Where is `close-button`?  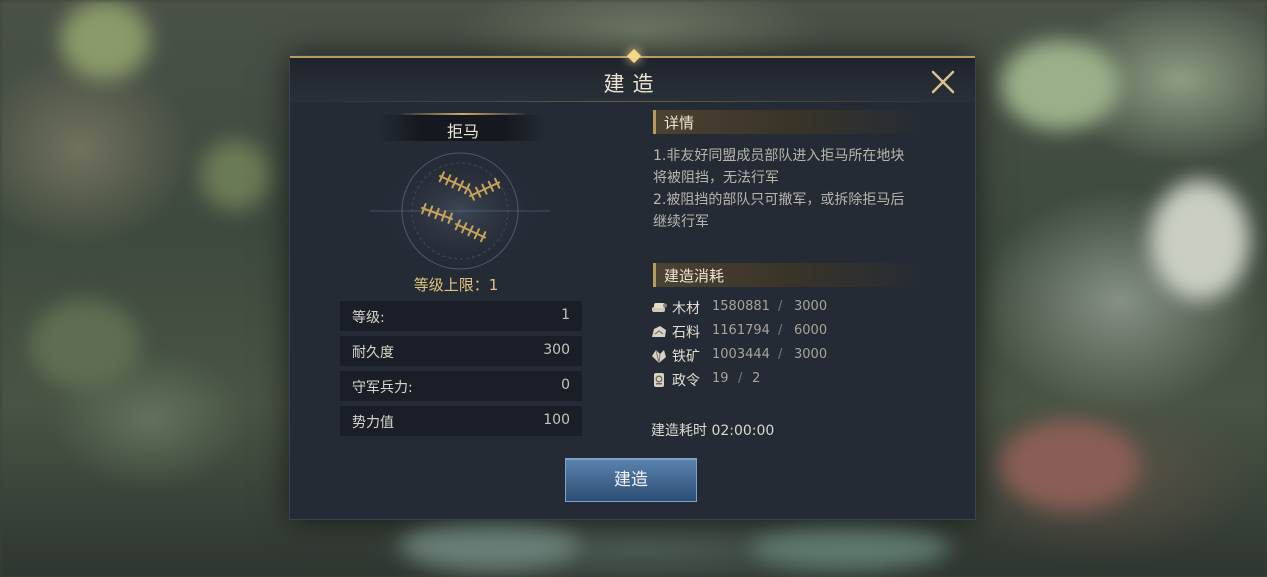
close-button is located at coordinates (943, 82).